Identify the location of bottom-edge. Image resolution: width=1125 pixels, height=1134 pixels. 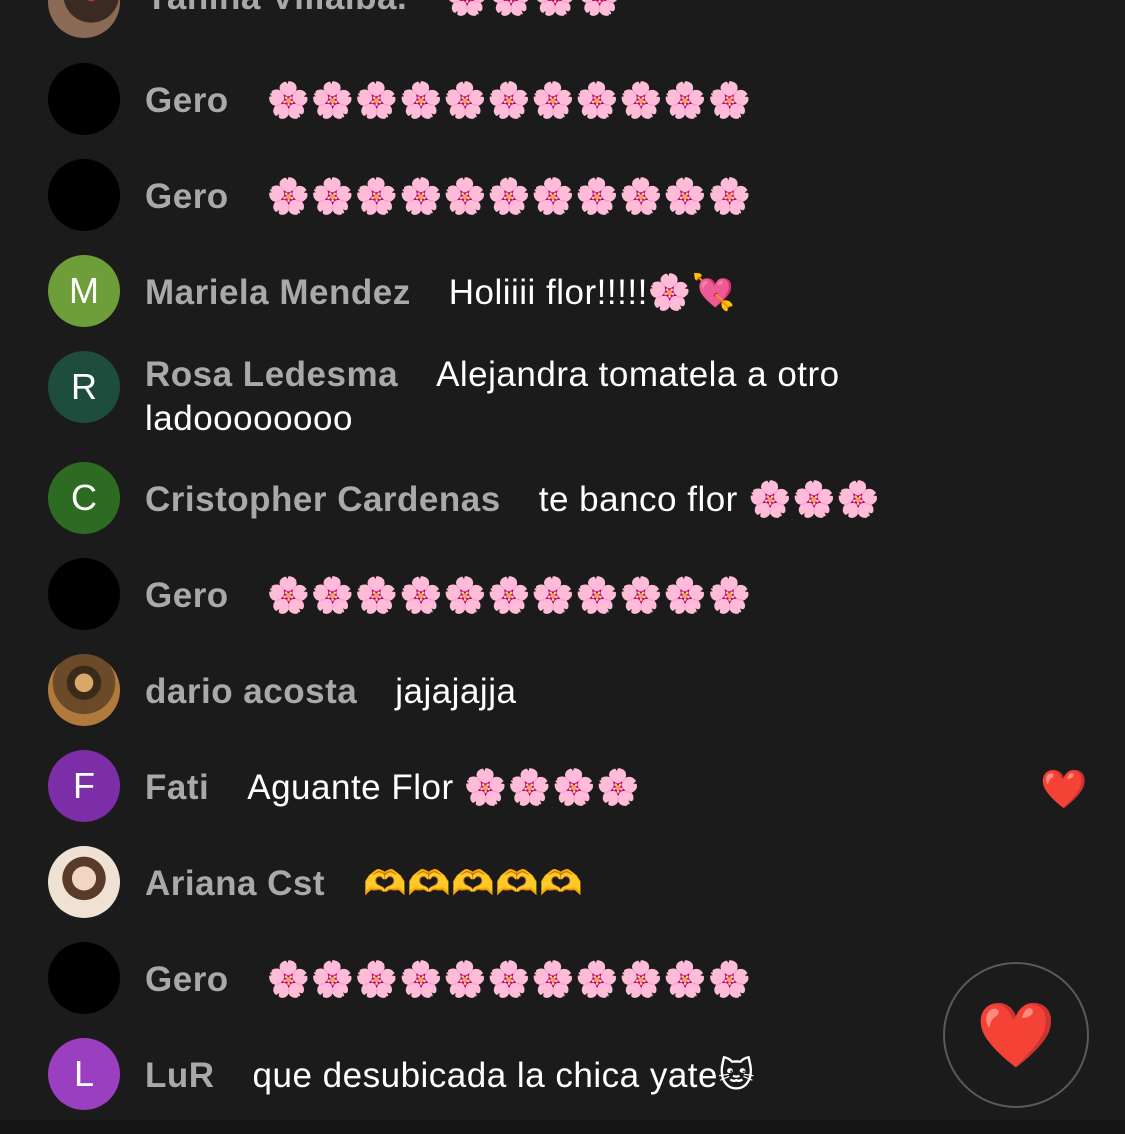
(562, 1127).